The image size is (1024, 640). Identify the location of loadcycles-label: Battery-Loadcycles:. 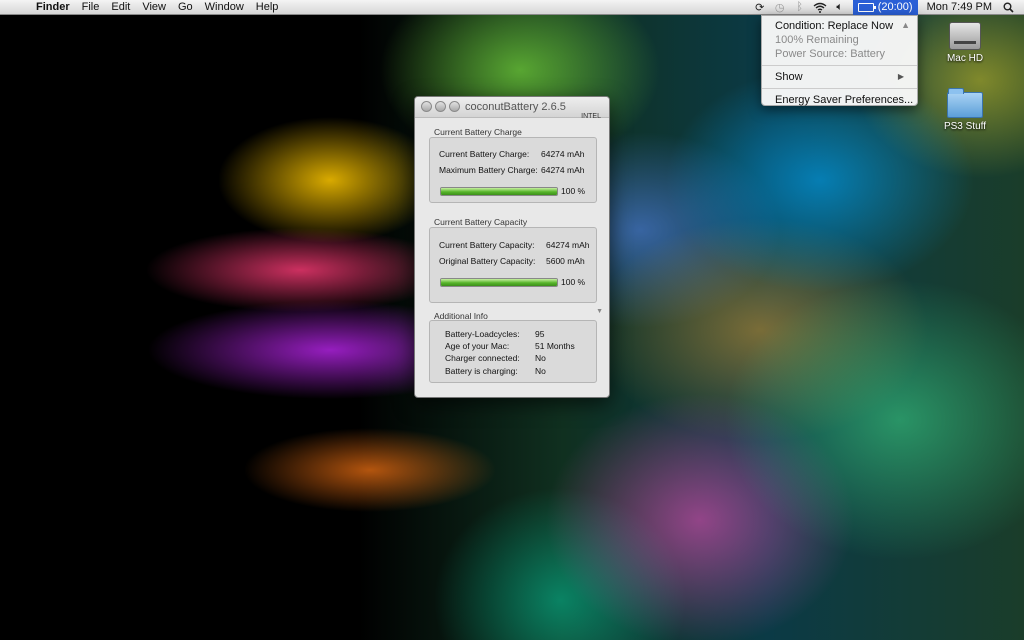
(482, 334).